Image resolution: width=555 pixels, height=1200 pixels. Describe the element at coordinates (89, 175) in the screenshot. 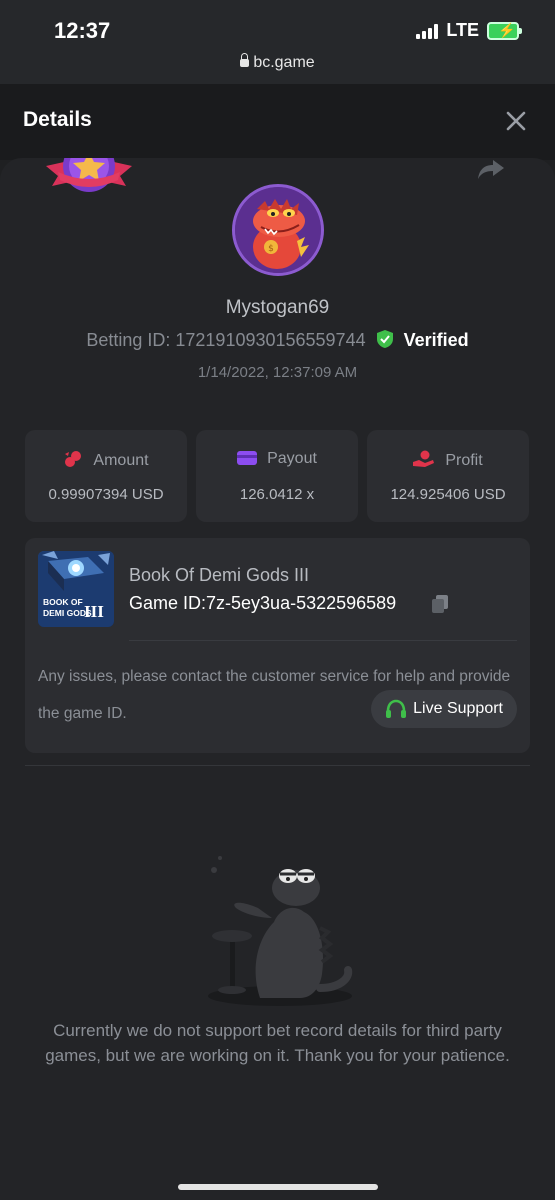

I see `vip-medal-icon` at that location.